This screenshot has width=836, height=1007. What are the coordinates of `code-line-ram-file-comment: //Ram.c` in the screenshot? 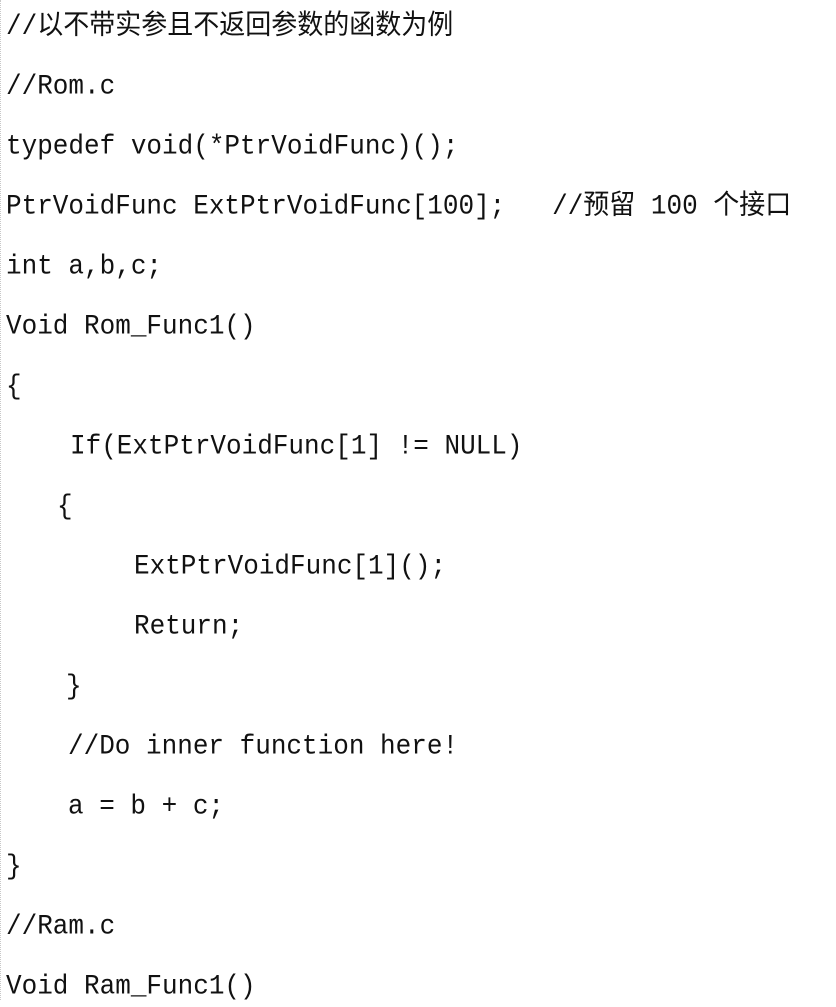 It's located at (61, 926).